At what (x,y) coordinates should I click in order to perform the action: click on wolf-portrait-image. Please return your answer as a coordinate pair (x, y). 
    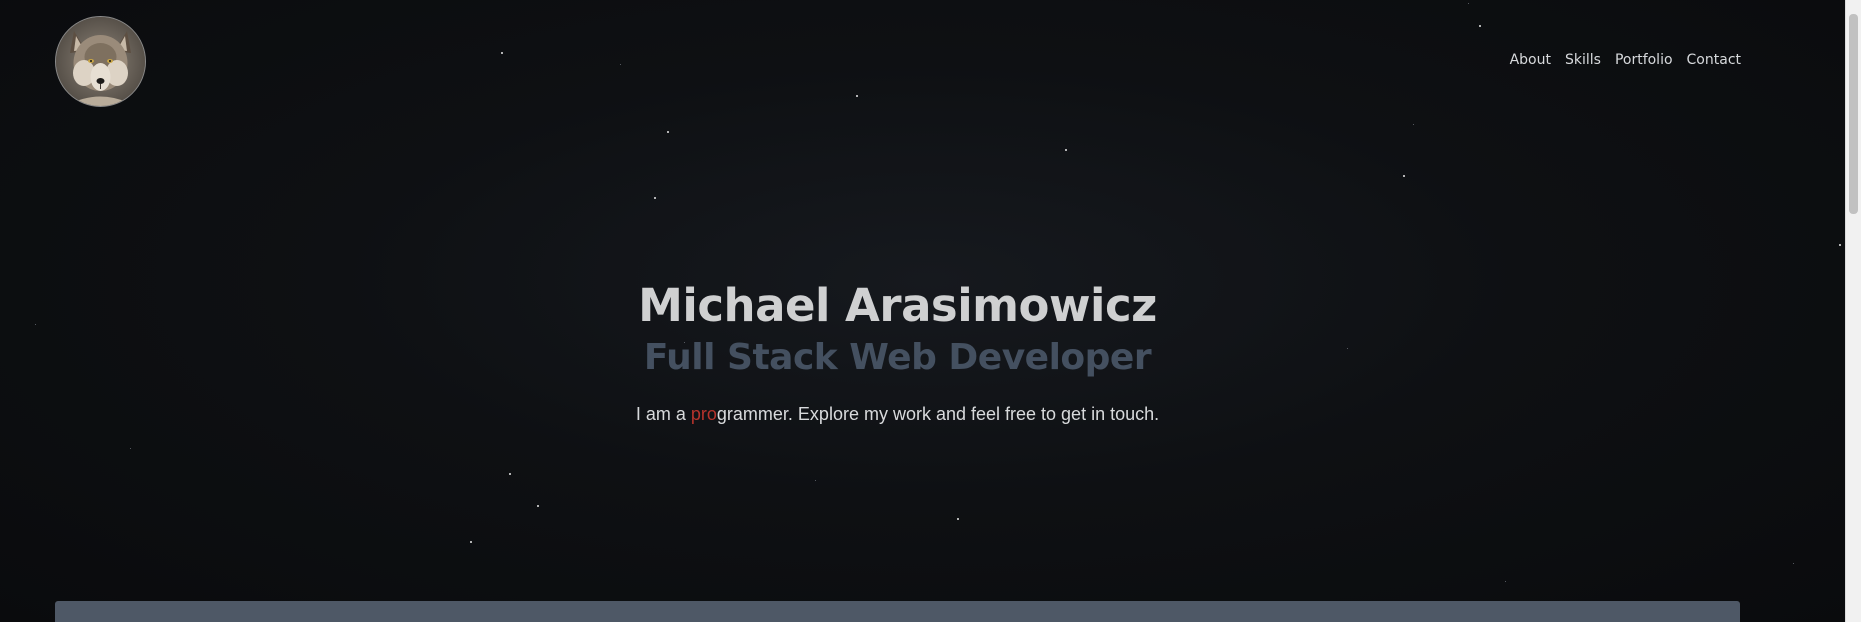
    Looking at the image, I should click on (100, 61).